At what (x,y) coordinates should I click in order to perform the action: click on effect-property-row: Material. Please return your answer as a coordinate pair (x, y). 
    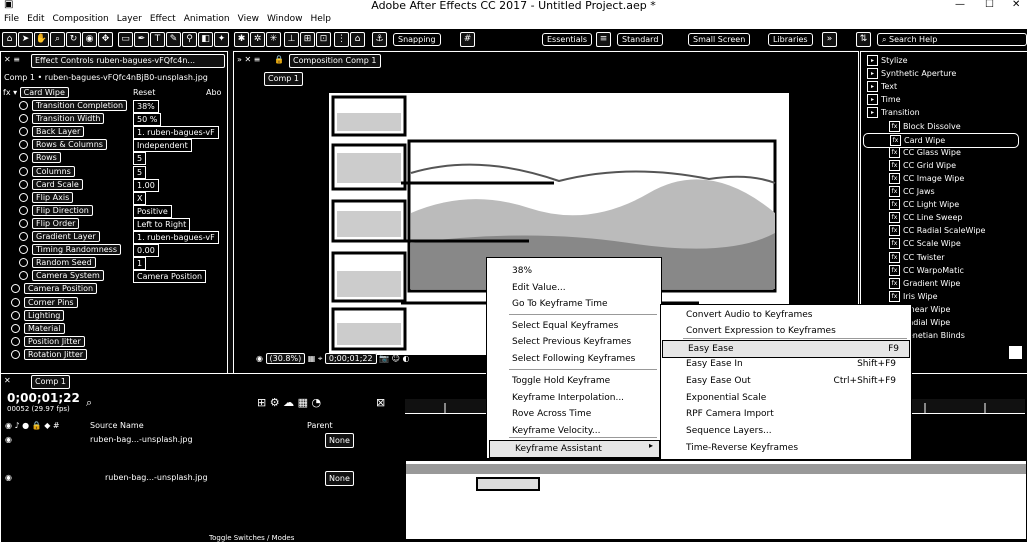
    Looking at the image, I should click on (117, 328).